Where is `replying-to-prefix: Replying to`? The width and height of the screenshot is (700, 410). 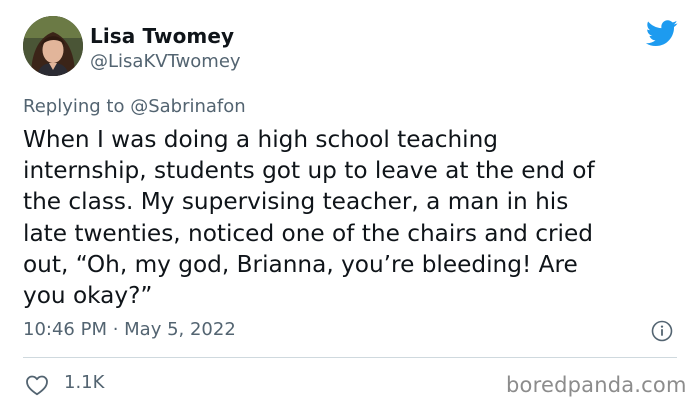 replying-to-prefix: Replying to is located at coordinates (77, 106).